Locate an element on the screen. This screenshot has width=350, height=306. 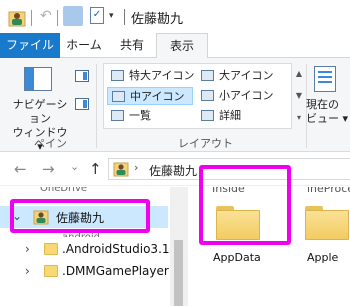
quick-access-dropdown-icon: ▾ is located at coordinates (114, 16).